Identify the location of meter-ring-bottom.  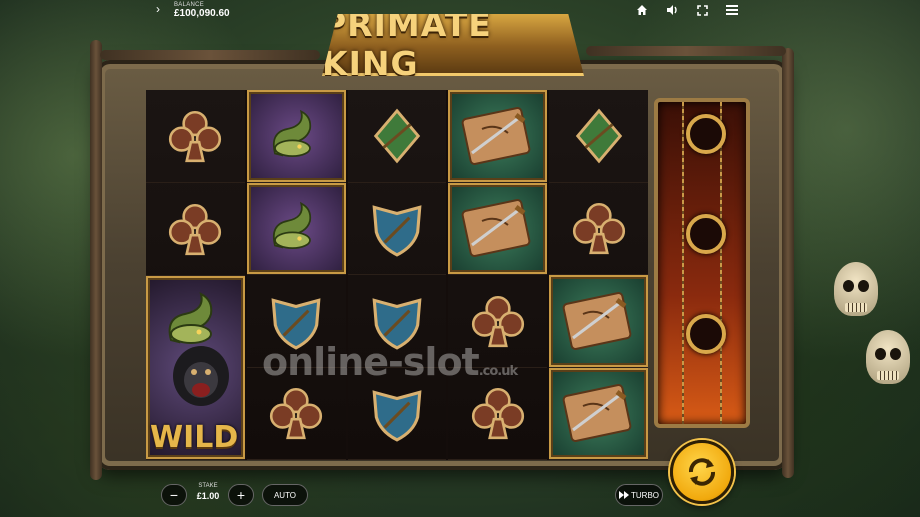
(706, 334).